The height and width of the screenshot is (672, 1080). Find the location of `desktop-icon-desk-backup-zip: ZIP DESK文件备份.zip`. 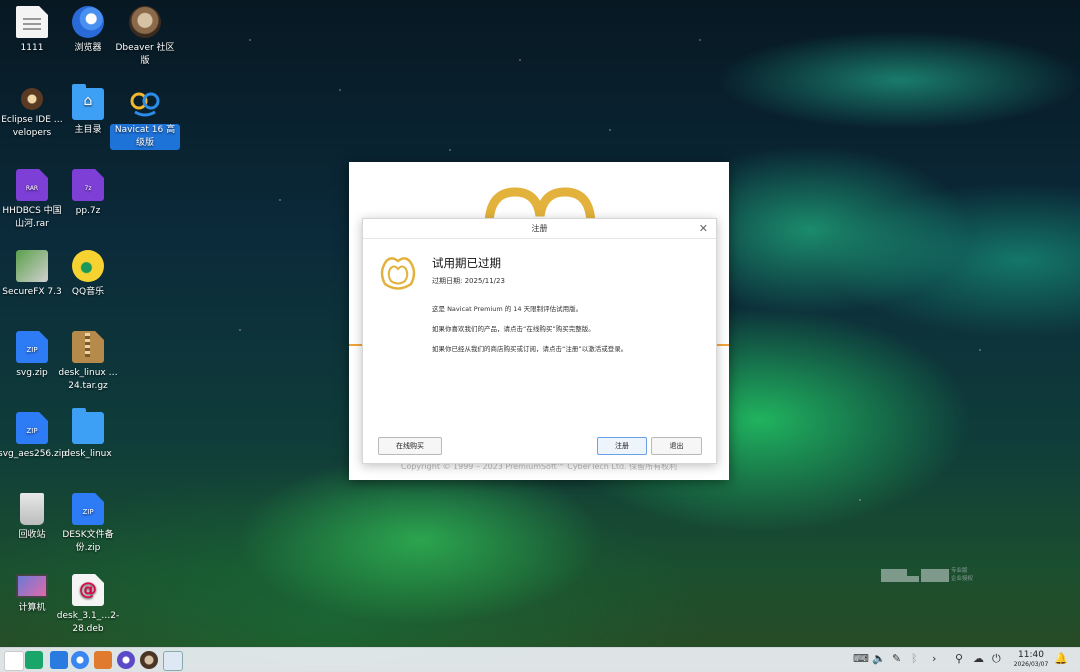

desktop-icon-desk-backup-zip: ZIP DESK文件备份.zip is located at coordinates (88, 524).